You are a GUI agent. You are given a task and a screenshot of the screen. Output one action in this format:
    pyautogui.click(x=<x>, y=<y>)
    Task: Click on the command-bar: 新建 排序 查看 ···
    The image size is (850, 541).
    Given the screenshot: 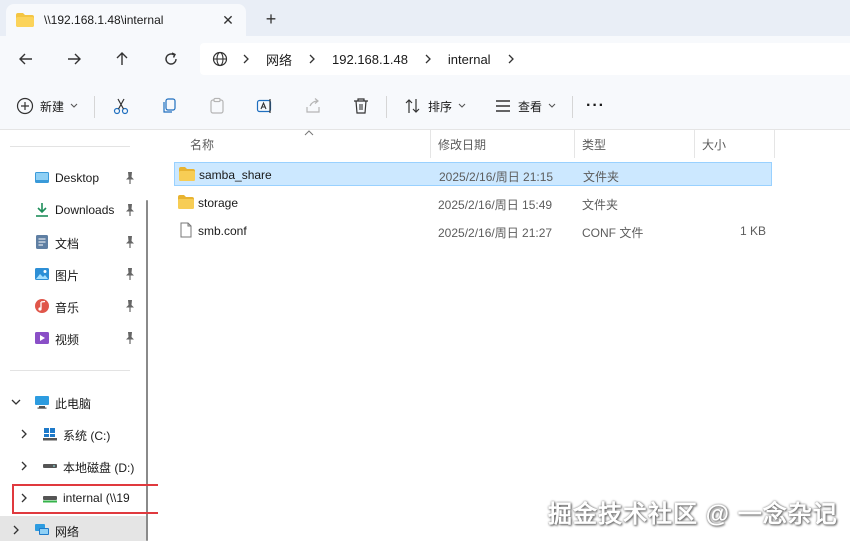 What is the action you would take?
    pyautogui.click(x=425, y=106)
    